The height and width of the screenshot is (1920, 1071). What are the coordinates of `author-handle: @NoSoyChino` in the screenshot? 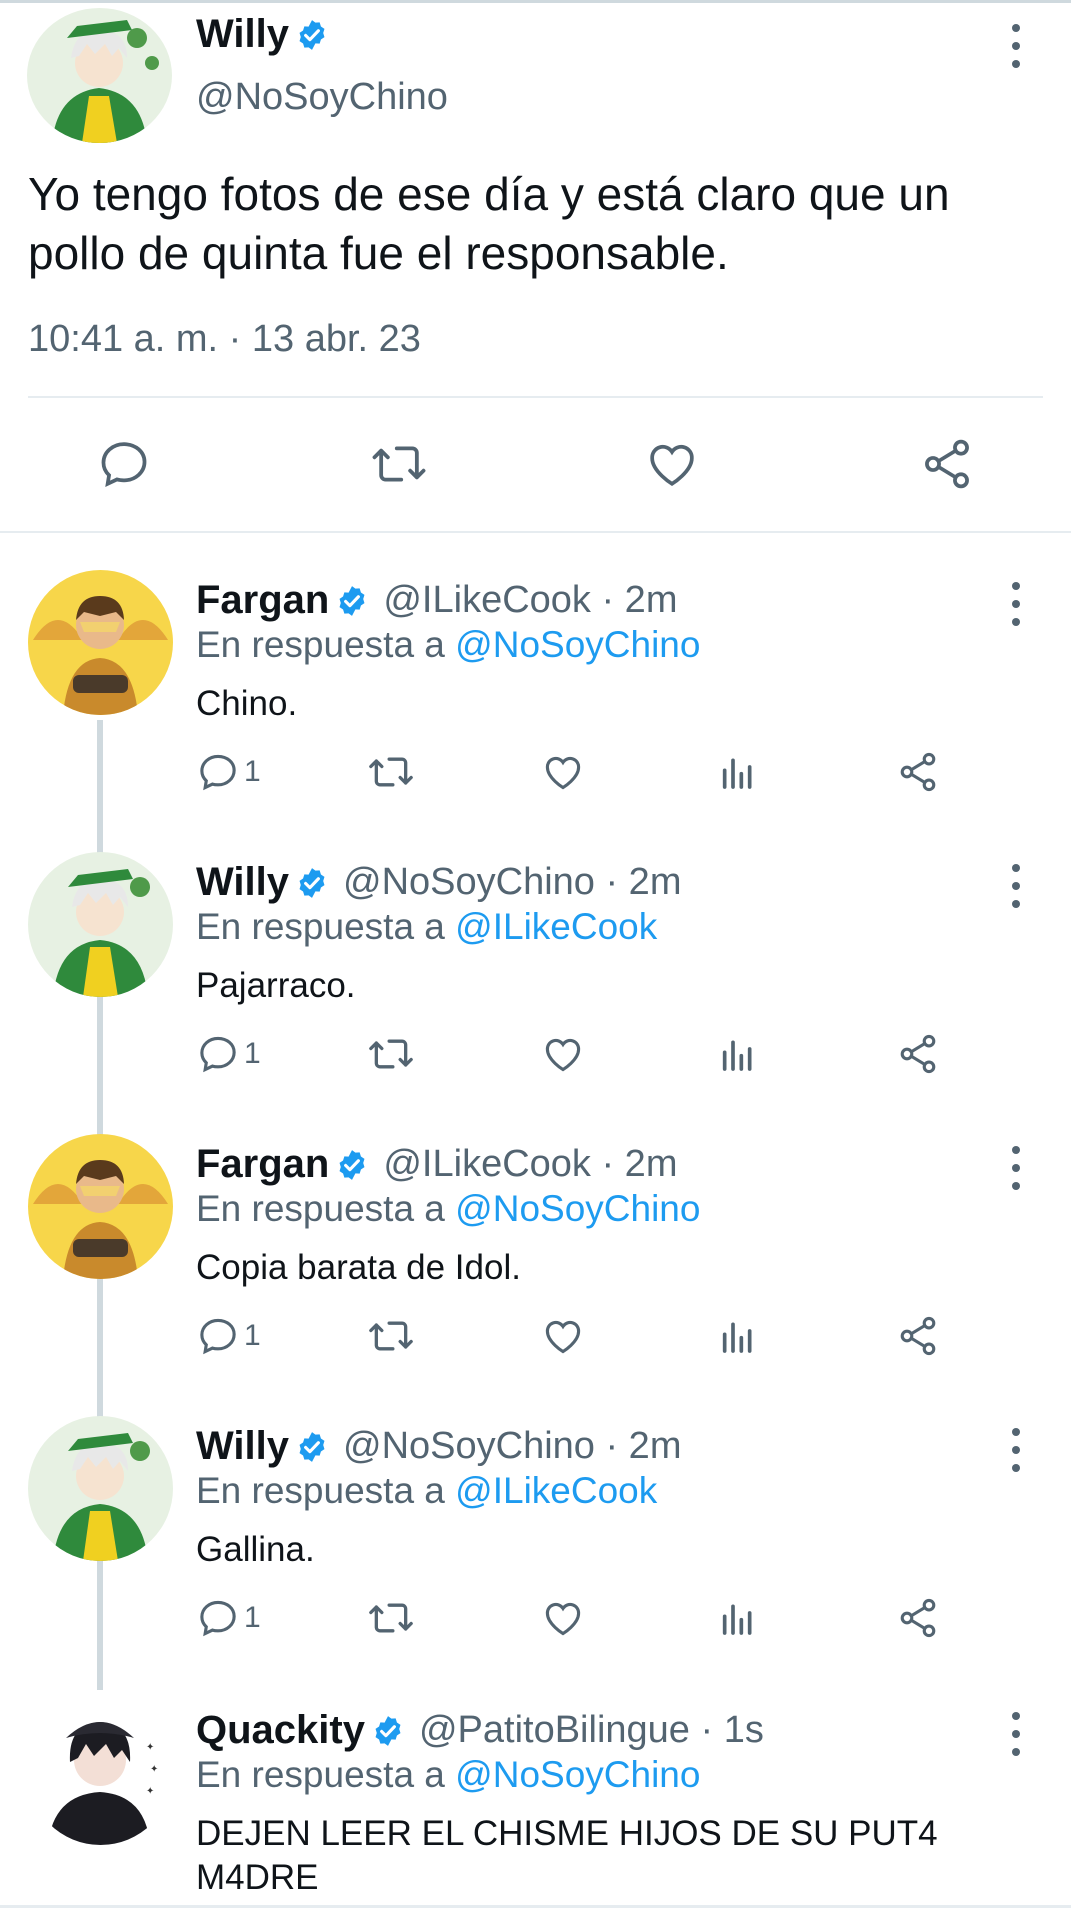 It's located at (322, 97).